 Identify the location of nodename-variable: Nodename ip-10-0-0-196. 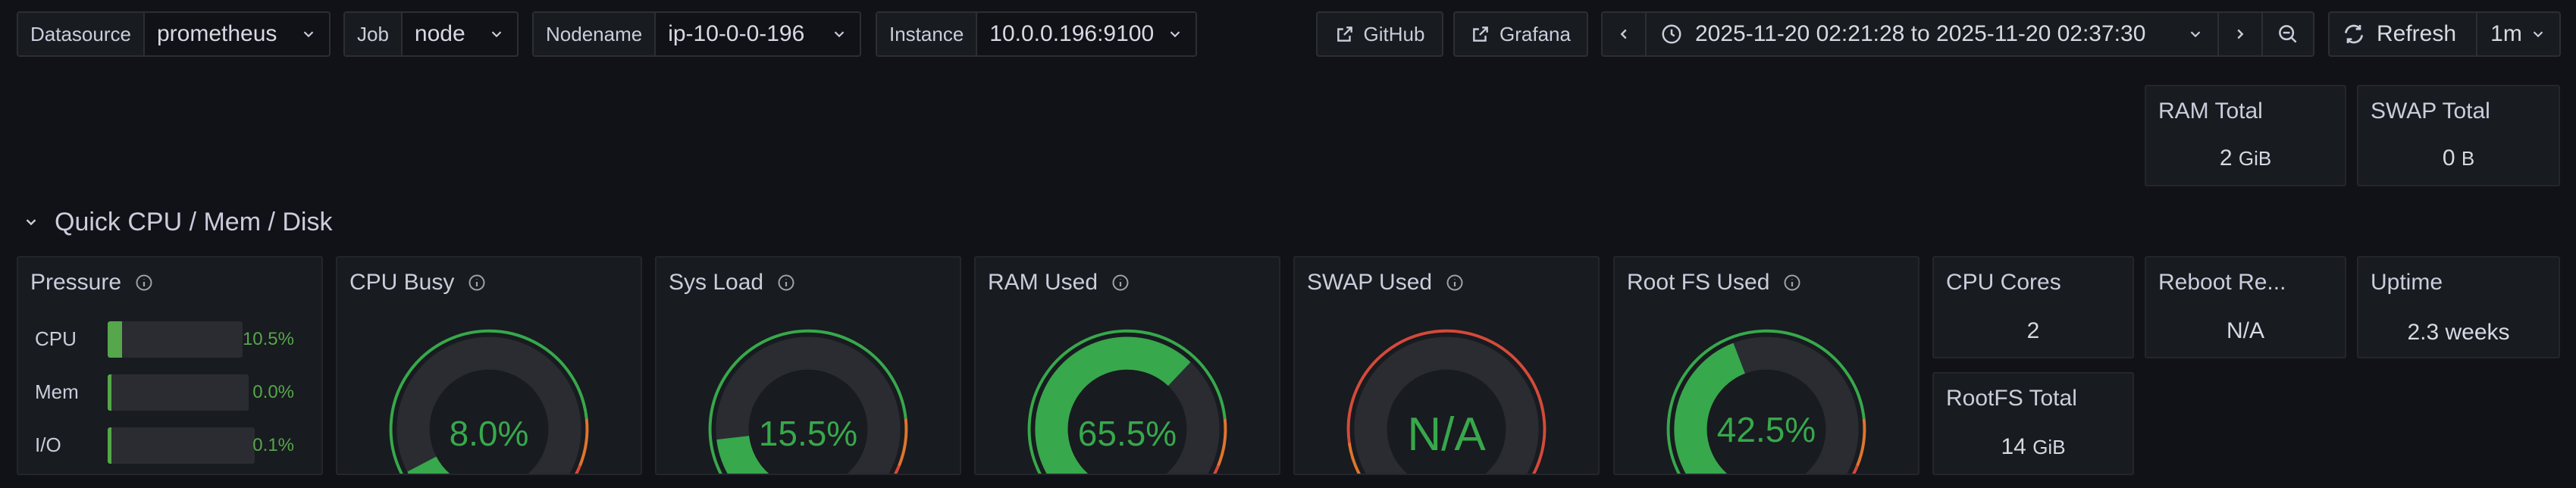
(696, 34).